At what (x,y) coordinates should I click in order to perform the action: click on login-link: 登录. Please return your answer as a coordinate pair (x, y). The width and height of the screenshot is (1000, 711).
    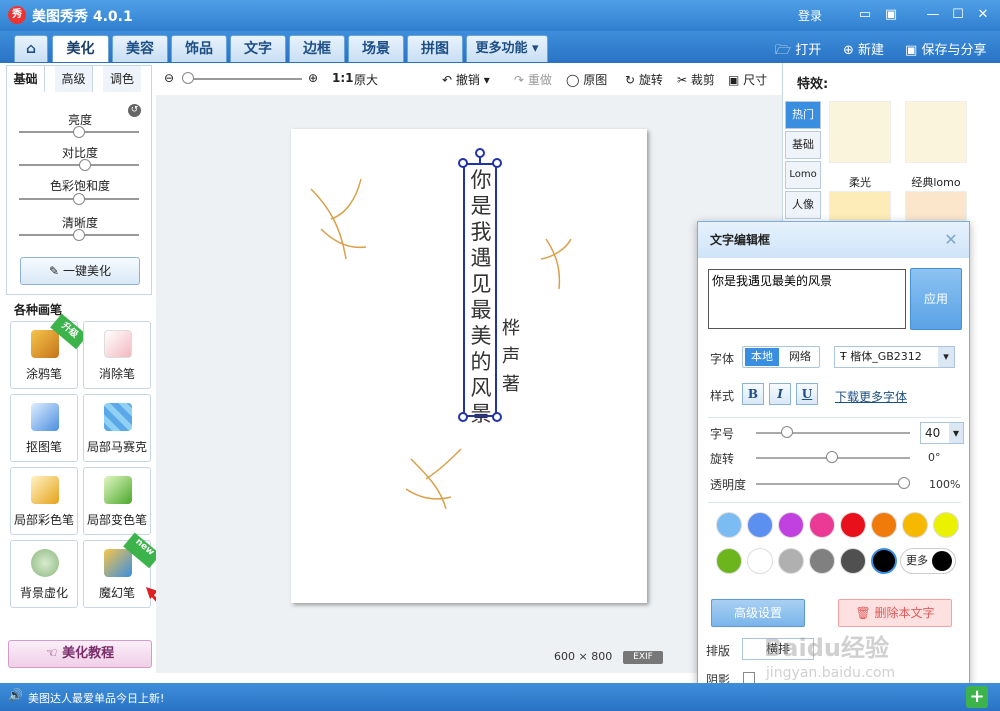
    Looking at the image, I should click on (810, 15).